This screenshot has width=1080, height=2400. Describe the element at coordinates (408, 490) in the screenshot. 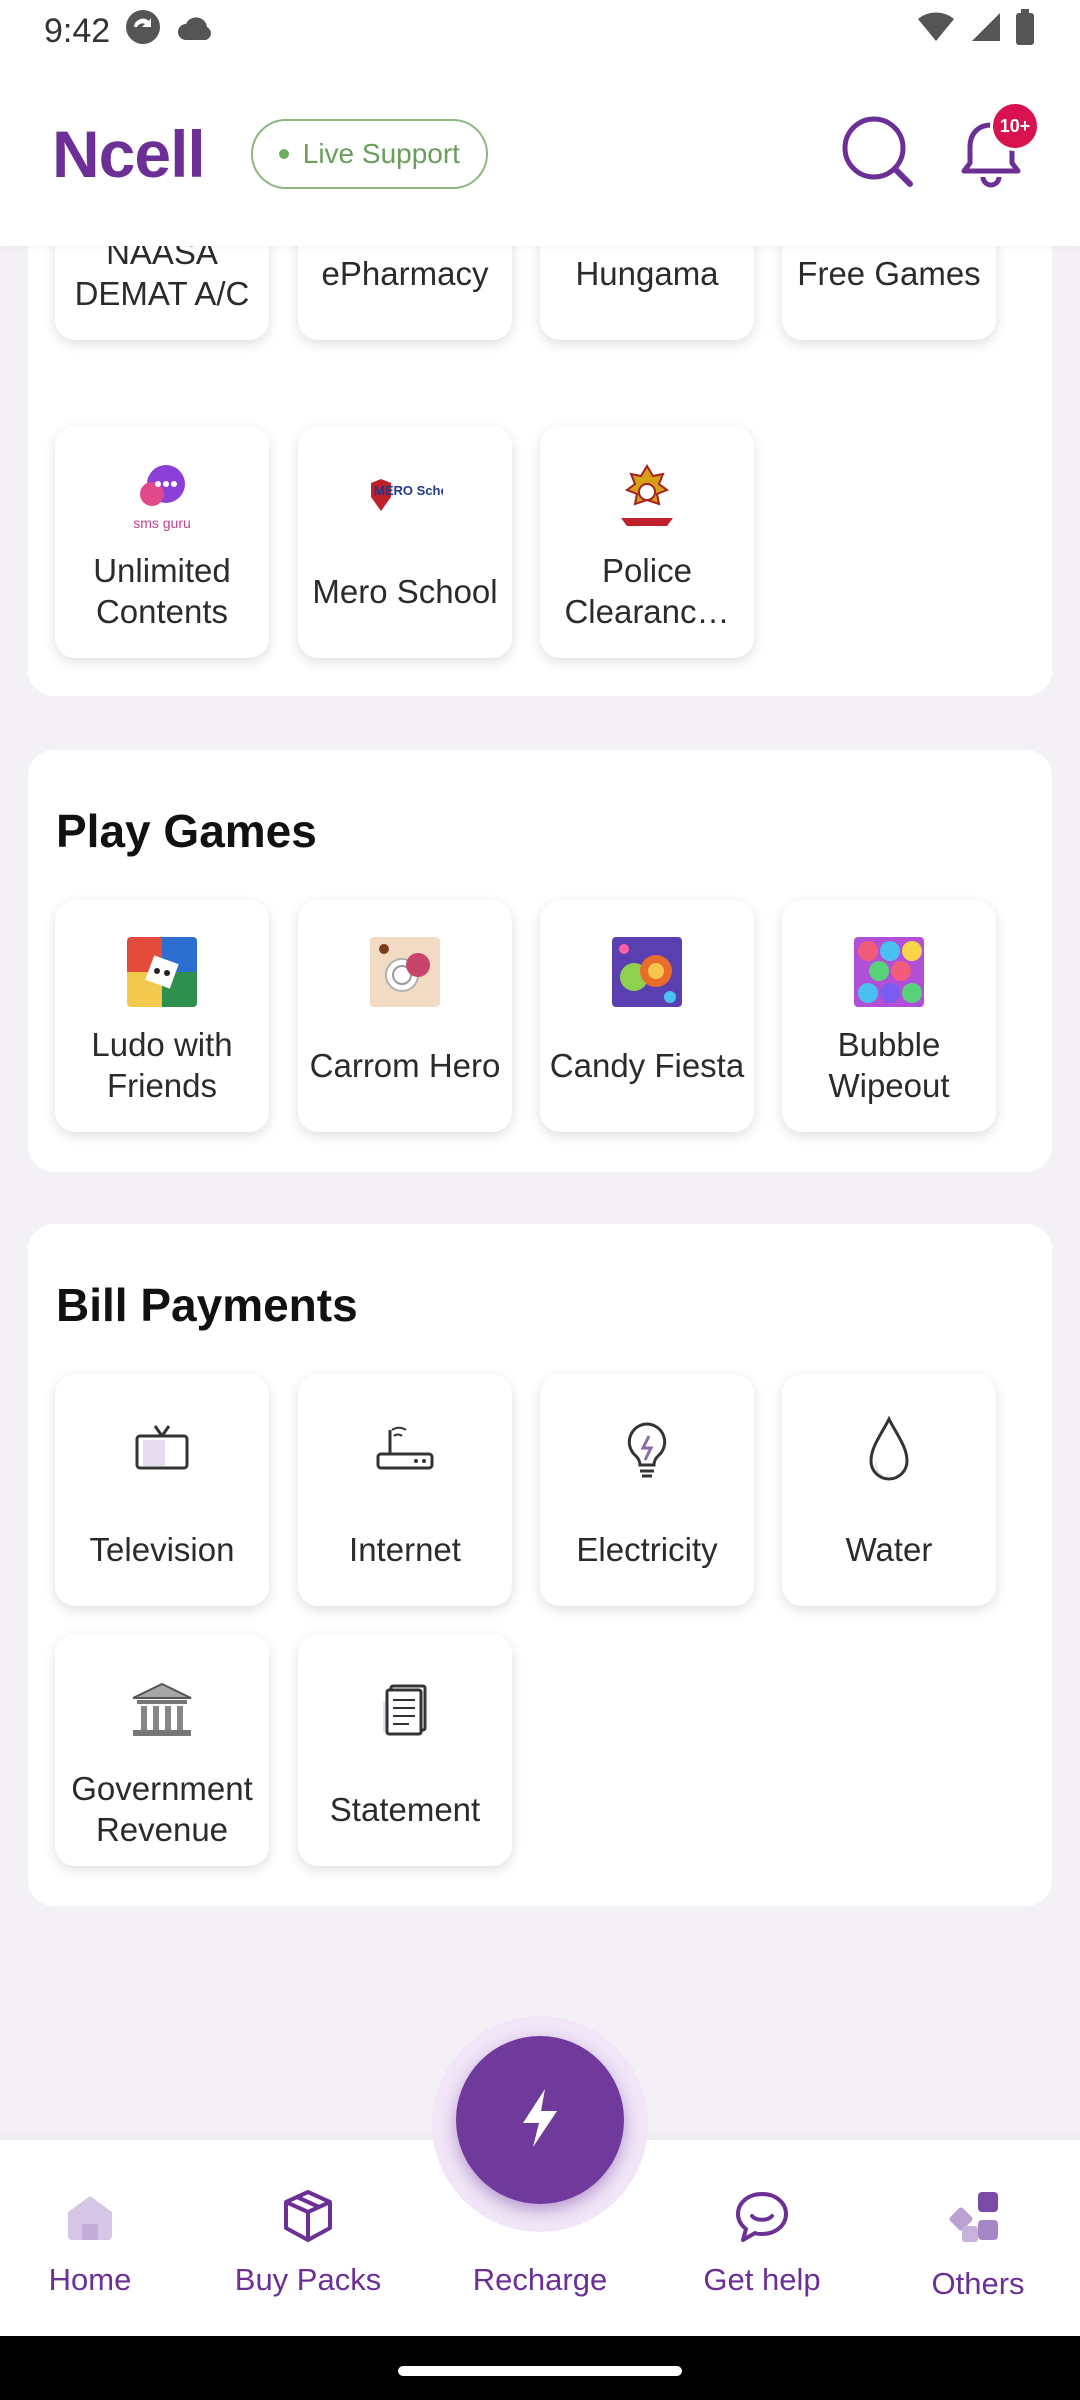

I see `svg-text: MERO School` at that location.